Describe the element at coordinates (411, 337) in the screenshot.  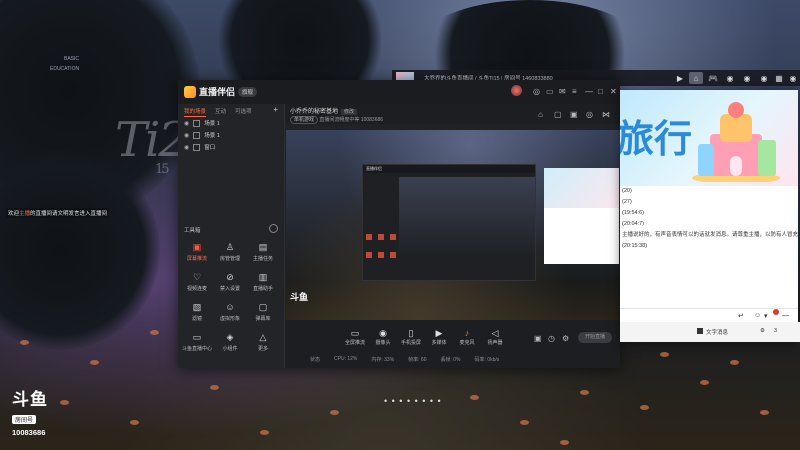
I see `phone-cast-button: ▯ 手机投屏` at that location.